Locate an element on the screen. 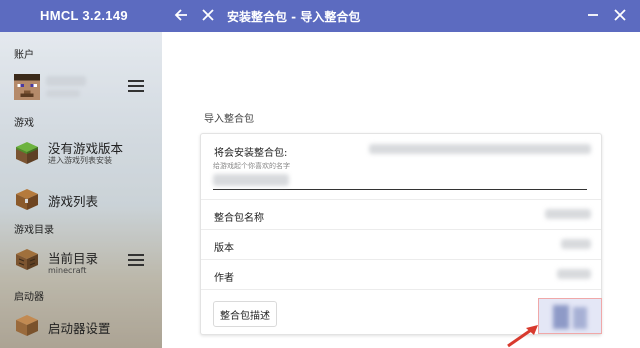 This screenshot has width=640, height=348. red-arrow-annotation is located at coordinates (522, 336).